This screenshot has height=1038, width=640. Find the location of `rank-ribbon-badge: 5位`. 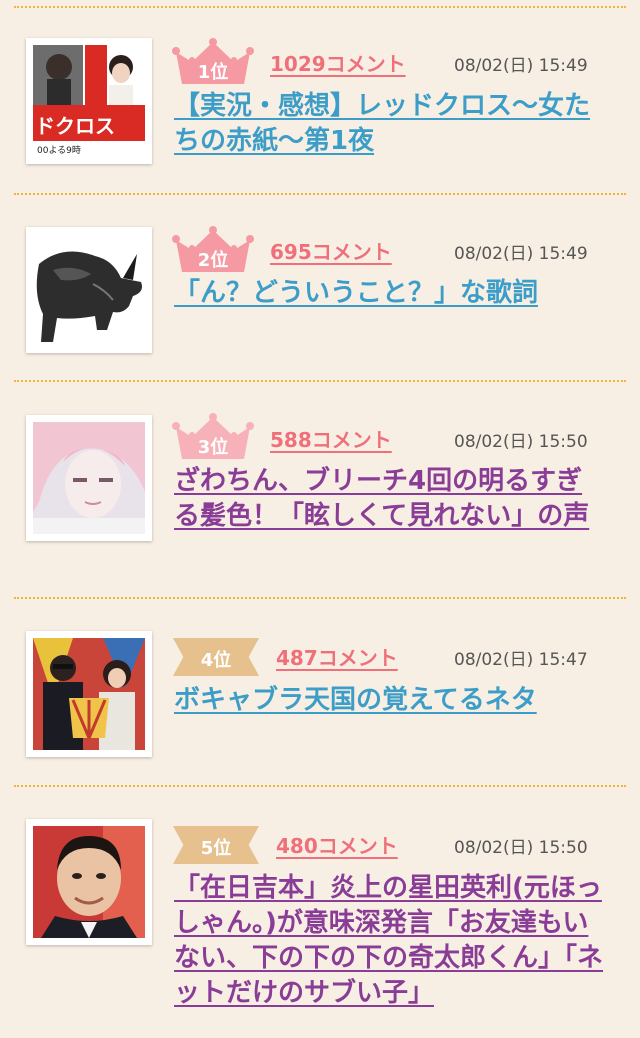

rank-ribbon-badge: 5位 is located at coordinates (216, 845).